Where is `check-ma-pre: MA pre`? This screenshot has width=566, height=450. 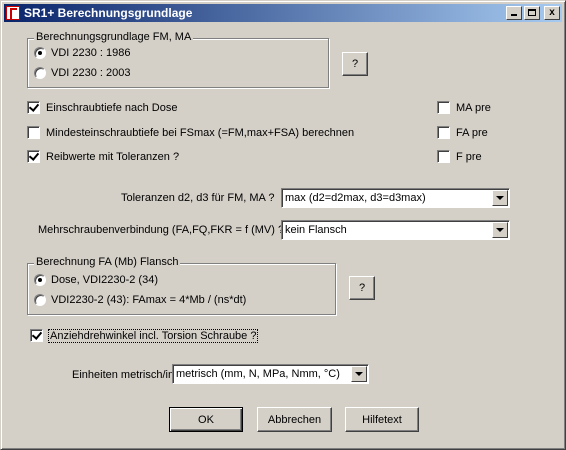 check-ma-pre: MA pre is located at coordinates (464, 107).